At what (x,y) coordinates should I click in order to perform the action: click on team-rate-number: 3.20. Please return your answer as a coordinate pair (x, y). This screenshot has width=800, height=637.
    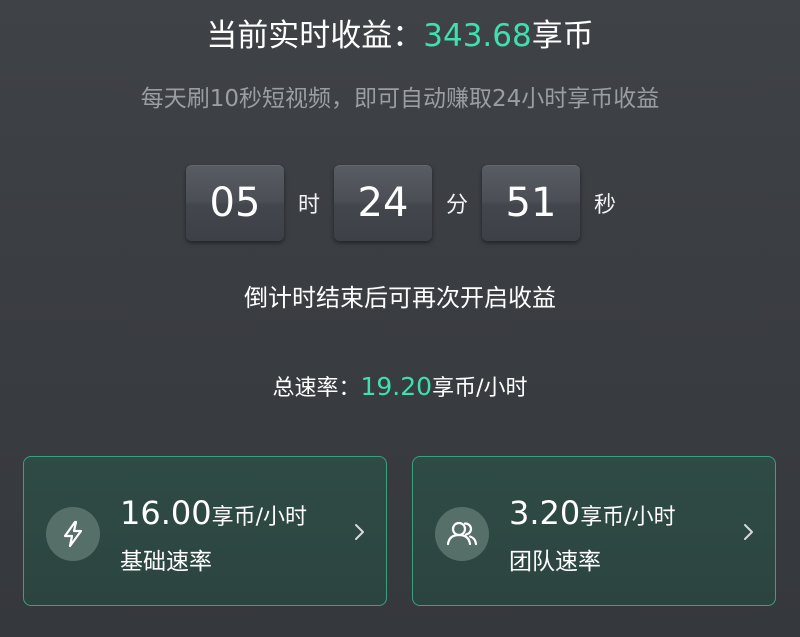
    Looking at the image, I should click on (545, 513).